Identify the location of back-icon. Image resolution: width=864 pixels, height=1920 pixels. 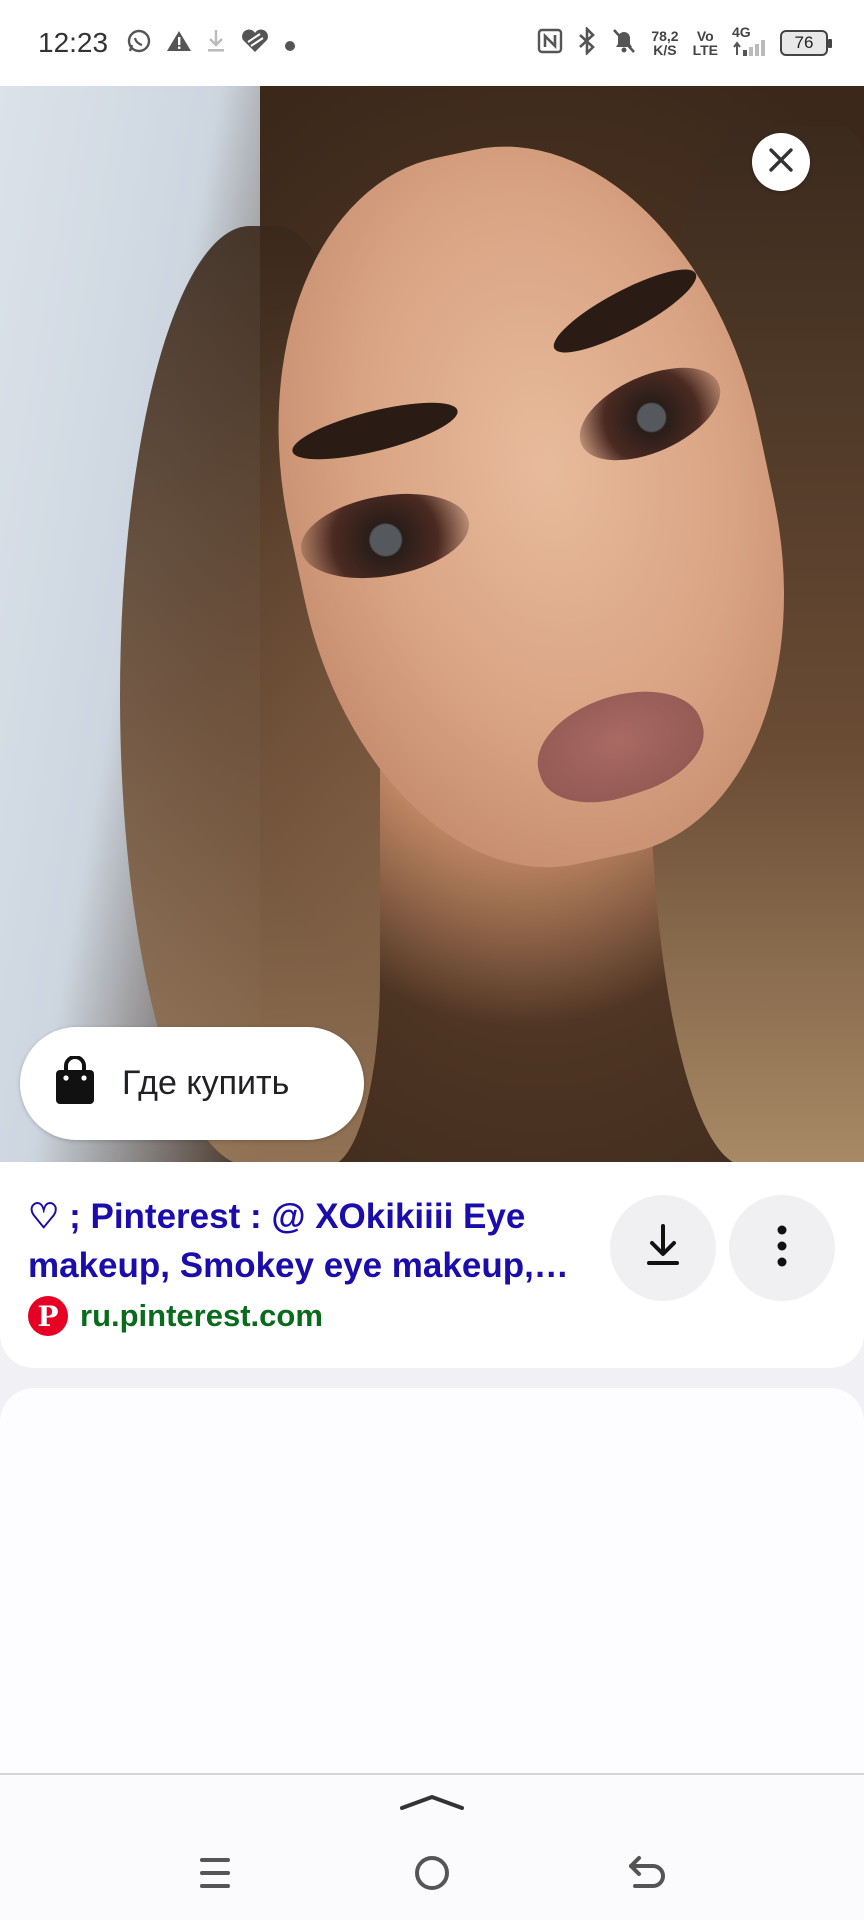
(647, 1875).